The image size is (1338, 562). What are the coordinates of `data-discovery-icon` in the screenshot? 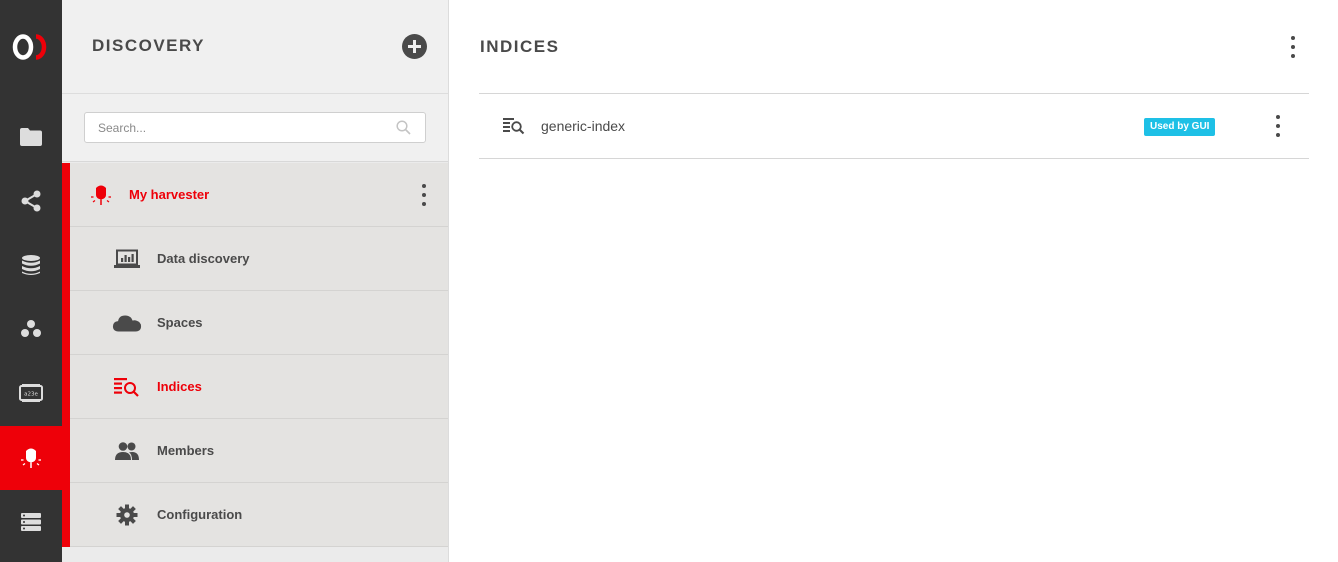 It's located at (127, 259).